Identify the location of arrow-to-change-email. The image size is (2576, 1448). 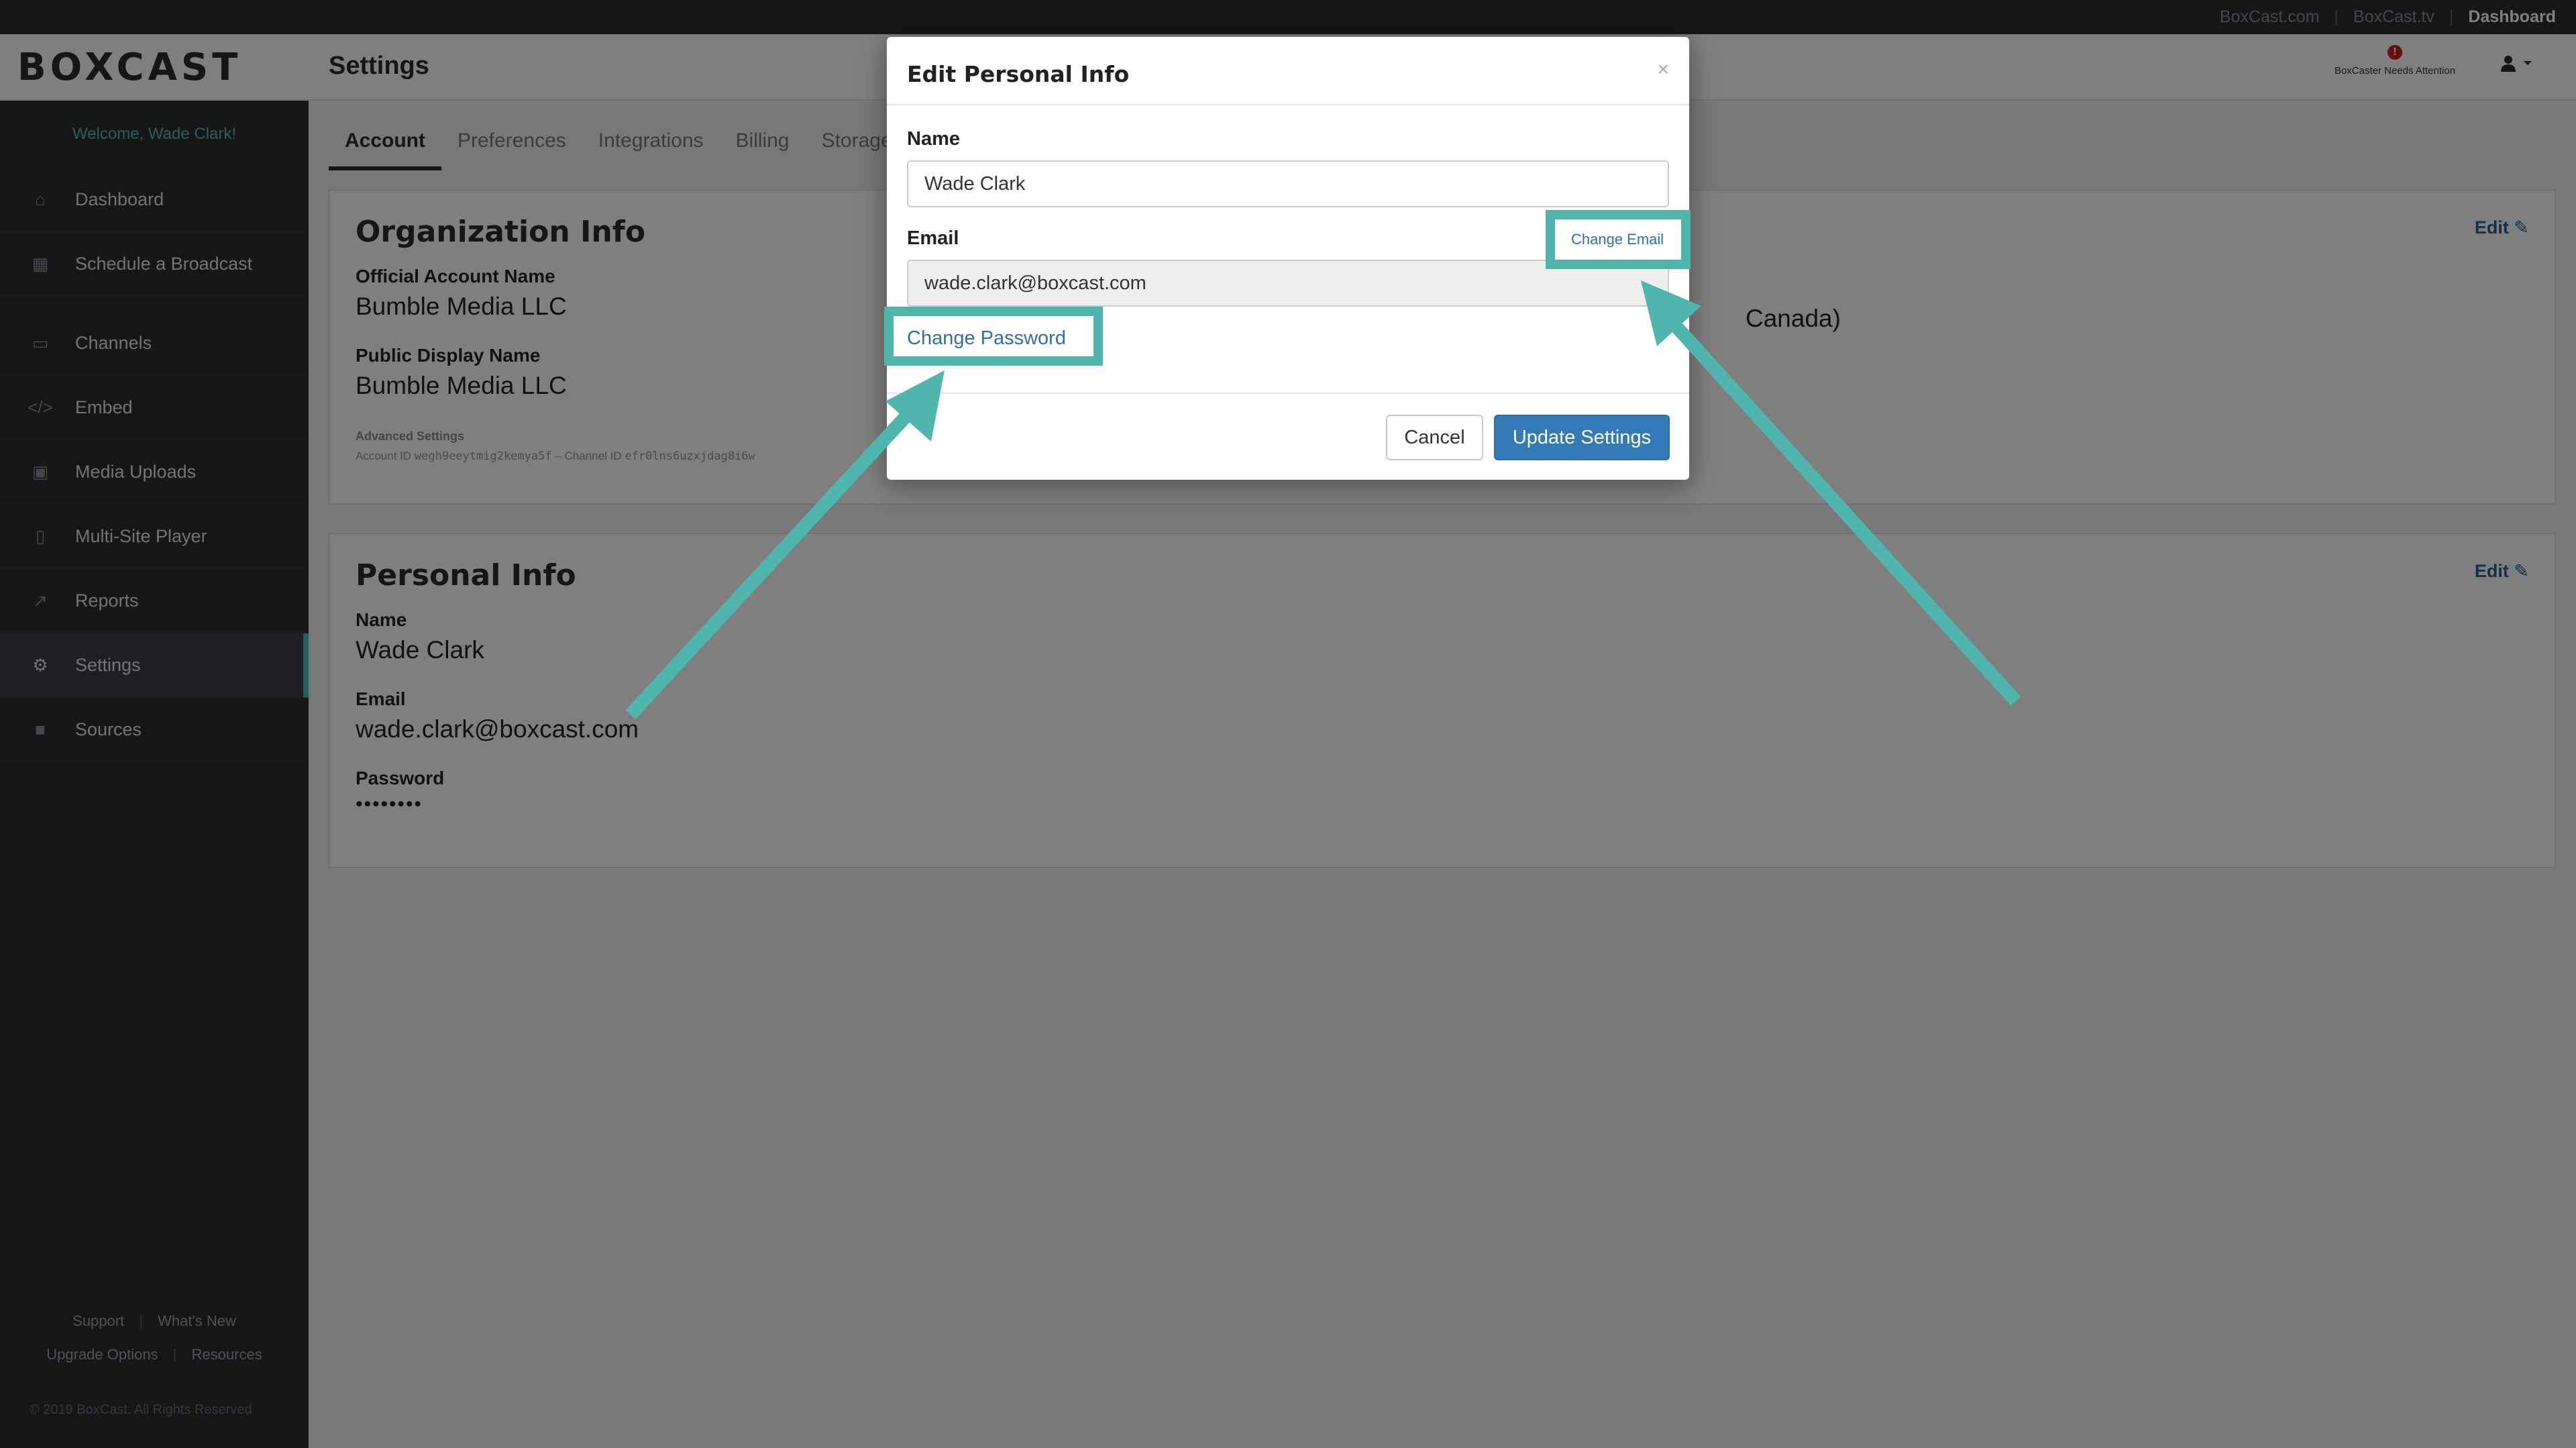
(1831, 493).